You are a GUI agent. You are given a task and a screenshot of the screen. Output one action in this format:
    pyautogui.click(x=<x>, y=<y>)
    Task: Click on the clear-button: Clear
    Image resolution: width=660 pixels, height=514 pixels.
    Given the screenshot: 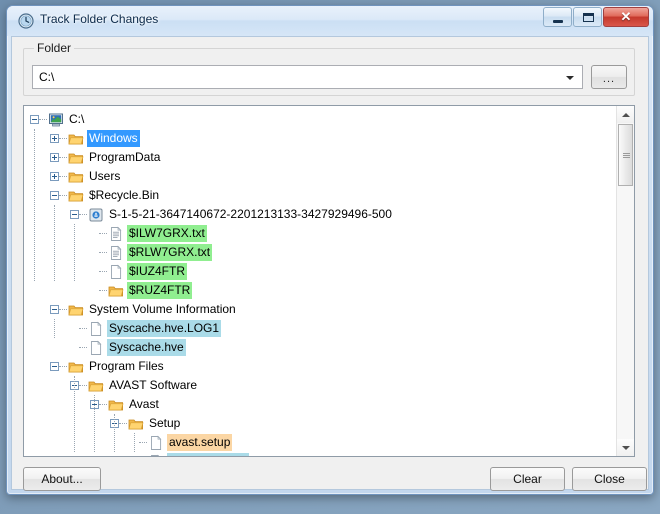 What is the action you would take?
    pyautogui.click(x=527, y=479)
    